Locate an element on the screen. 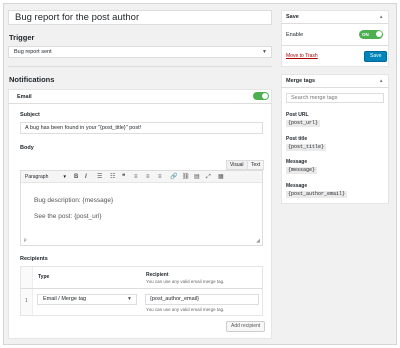  format-select-value: Paragraph is located at coordinates (37, 177).